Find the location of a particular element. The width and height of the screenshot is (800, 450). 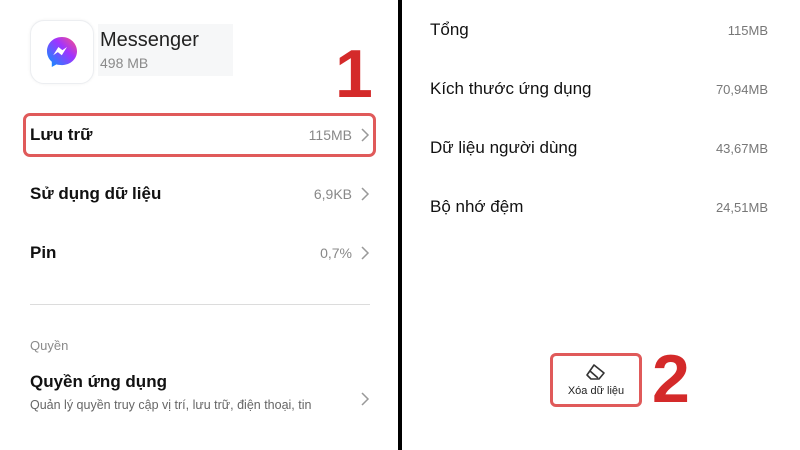

clear-data-label: Xóa dữ liệu is located at coordinates (596, 391).